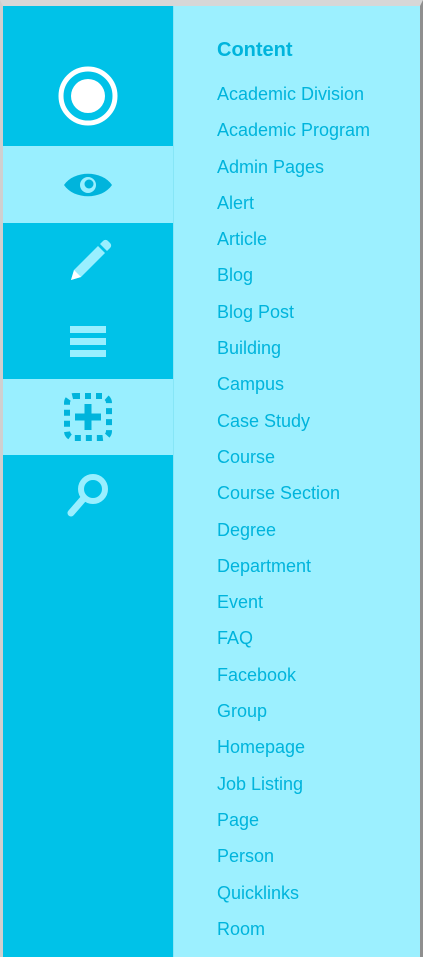 The width and height of the screenshot is (423, 957). I want to click on add-content-button, so click(88, 417).